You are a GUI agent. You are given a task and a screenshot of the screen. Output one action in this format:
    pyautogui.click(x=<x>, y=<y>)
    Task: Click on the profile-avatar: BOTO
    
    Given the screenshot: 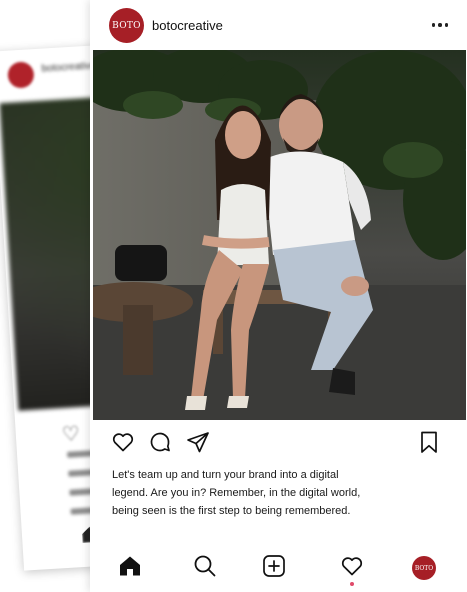 What is the action you would take?
    pyautogui.click(x=126, y=25)
    